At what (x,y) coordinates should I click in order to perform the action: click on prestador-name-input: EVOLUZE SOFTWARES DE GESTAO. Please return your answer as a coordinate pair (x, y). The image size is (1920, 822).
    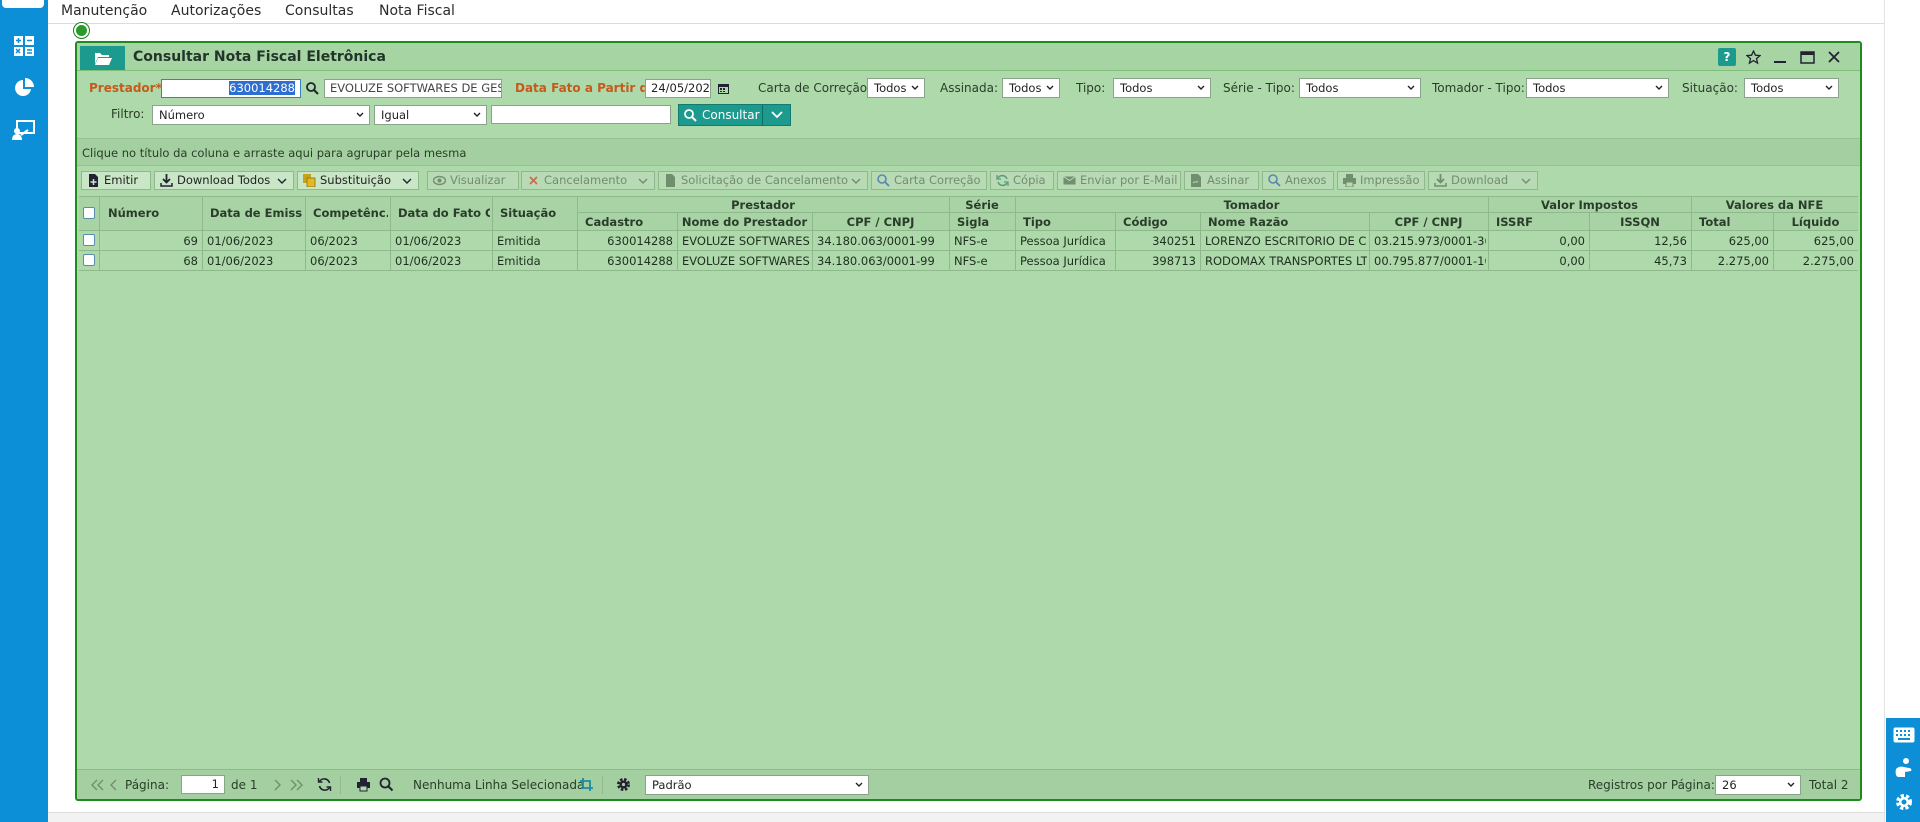
    Looking at the image, I should click on (413, 88).